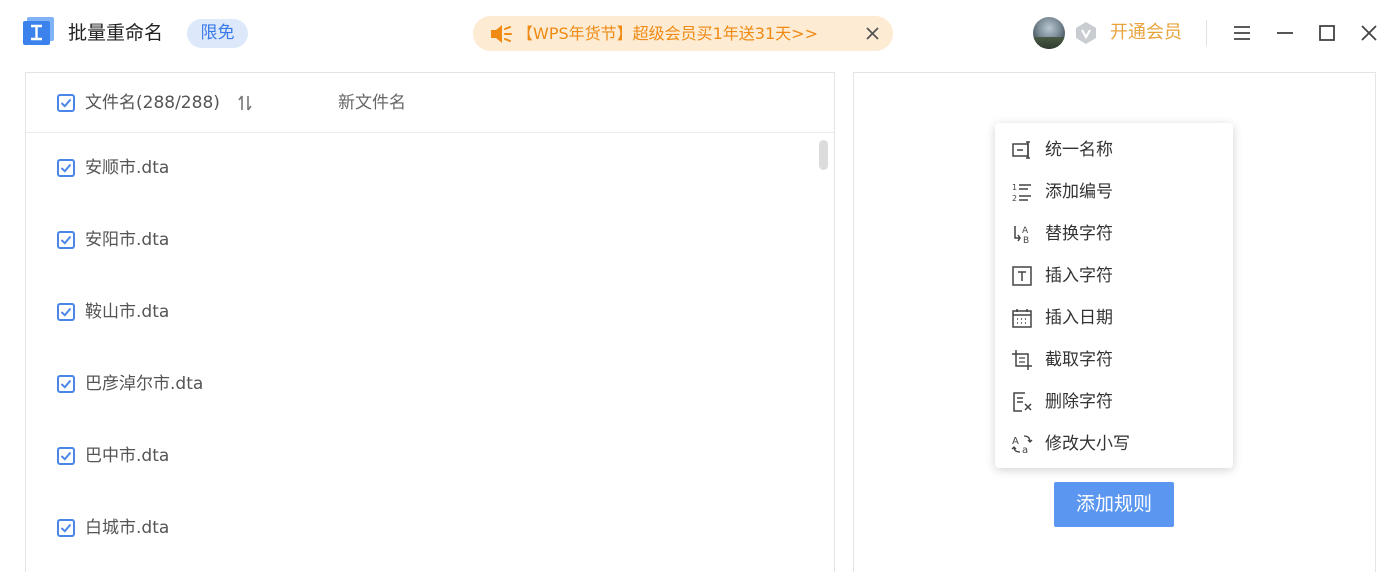 Image resolution: width=1383 pixels, height=572 pixels. Describe the element at coordinates (421, 313) in the screenshot. I see `list-item: 鞍山市.dta` at that location.